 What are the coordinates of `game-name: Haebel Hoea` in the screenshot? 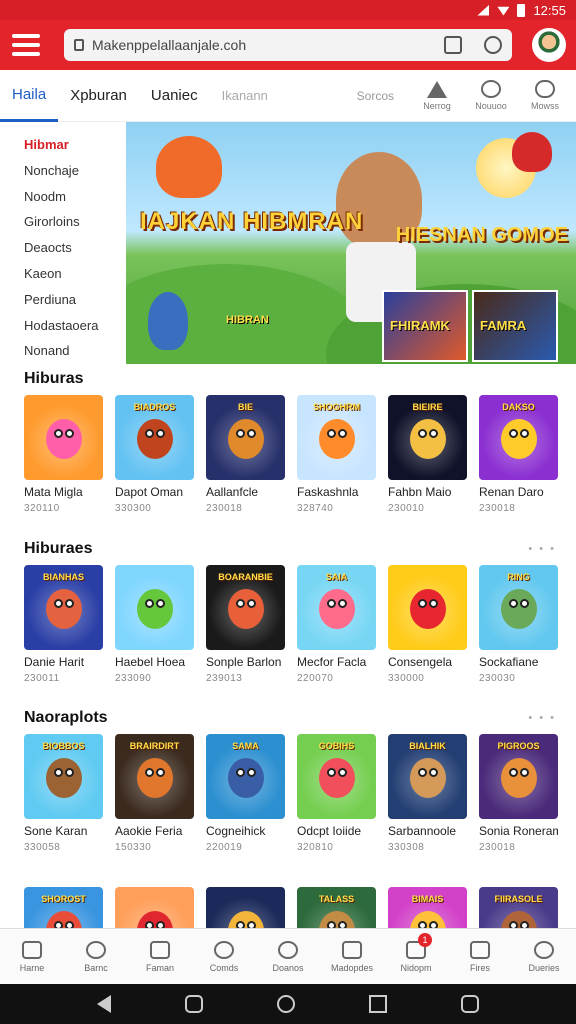 It's located at (154, 662).